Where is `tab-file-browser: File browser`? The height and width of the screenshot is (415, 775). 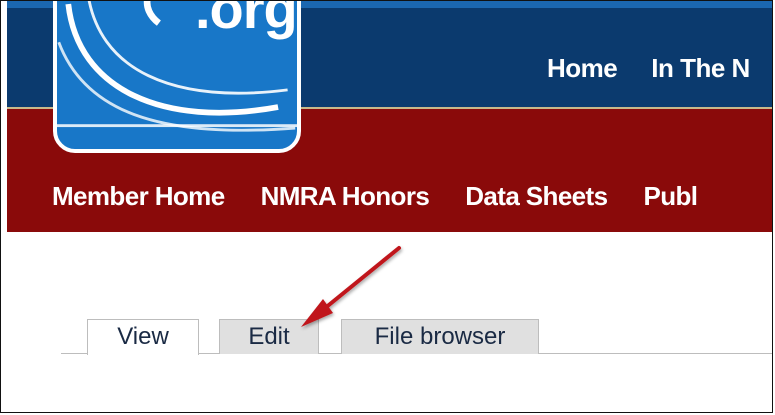
tab-file-browser: File browser is located at coordinates (440, 336).